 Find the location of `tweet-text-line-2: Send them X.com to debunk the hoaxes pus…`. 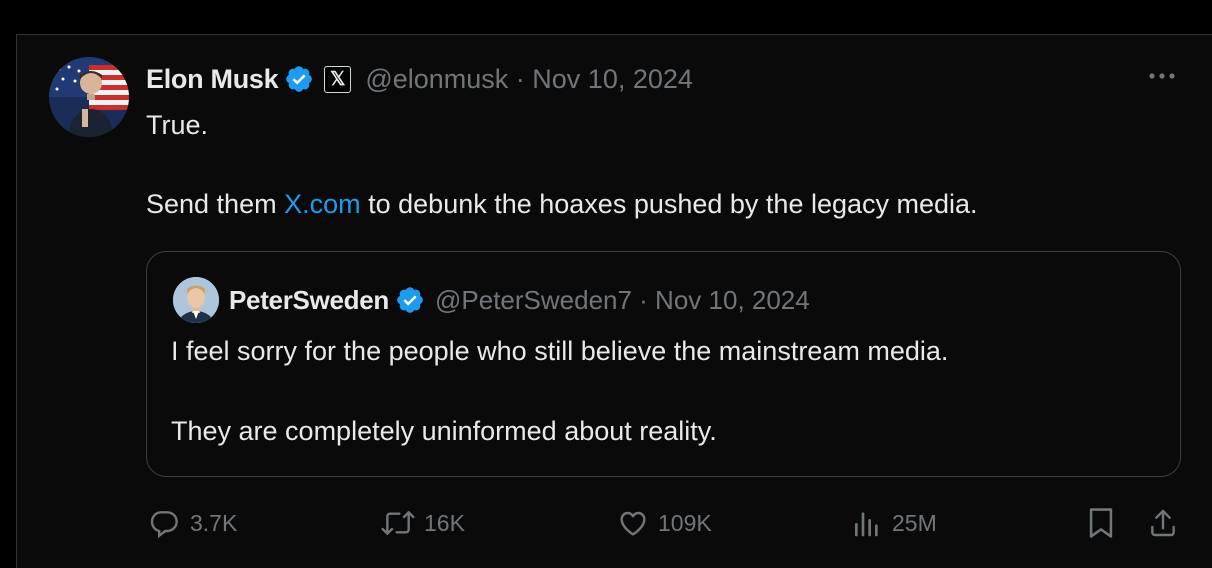

tweet-text-line-2: Send them X.com to debunk the hoaxes pus… is located at coordinates (562, 204).